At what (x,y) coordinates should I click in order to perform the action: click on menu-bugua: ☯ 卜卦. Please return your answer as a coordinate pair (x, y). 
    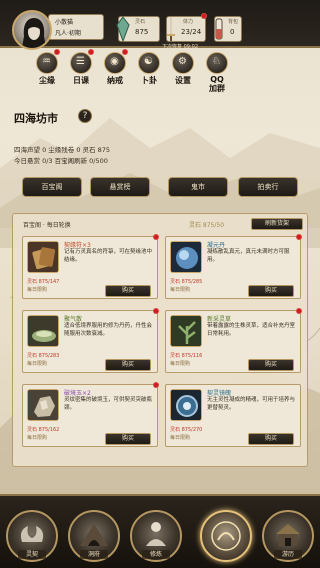
    Looking at the image, I should click on (149, 69).